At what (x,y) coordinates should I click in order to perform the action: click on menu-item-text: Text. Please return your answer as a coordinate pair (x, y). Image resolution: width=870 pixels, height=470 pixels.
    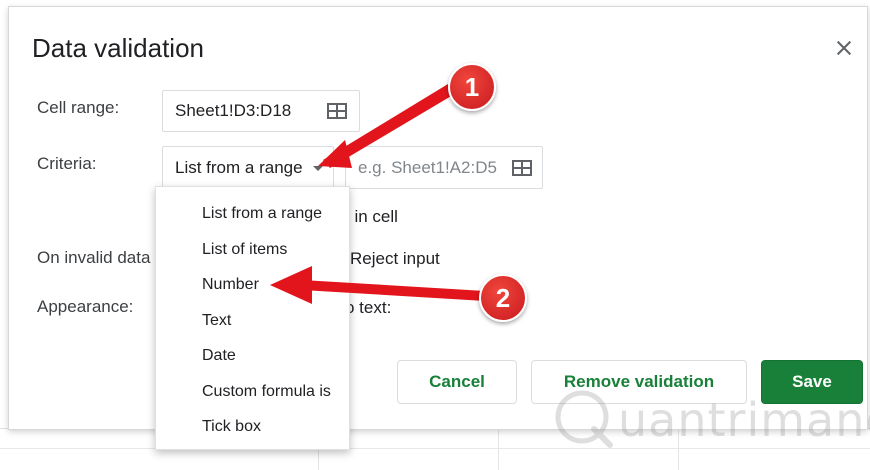
    Looking at the image, I should click on (252, 321).